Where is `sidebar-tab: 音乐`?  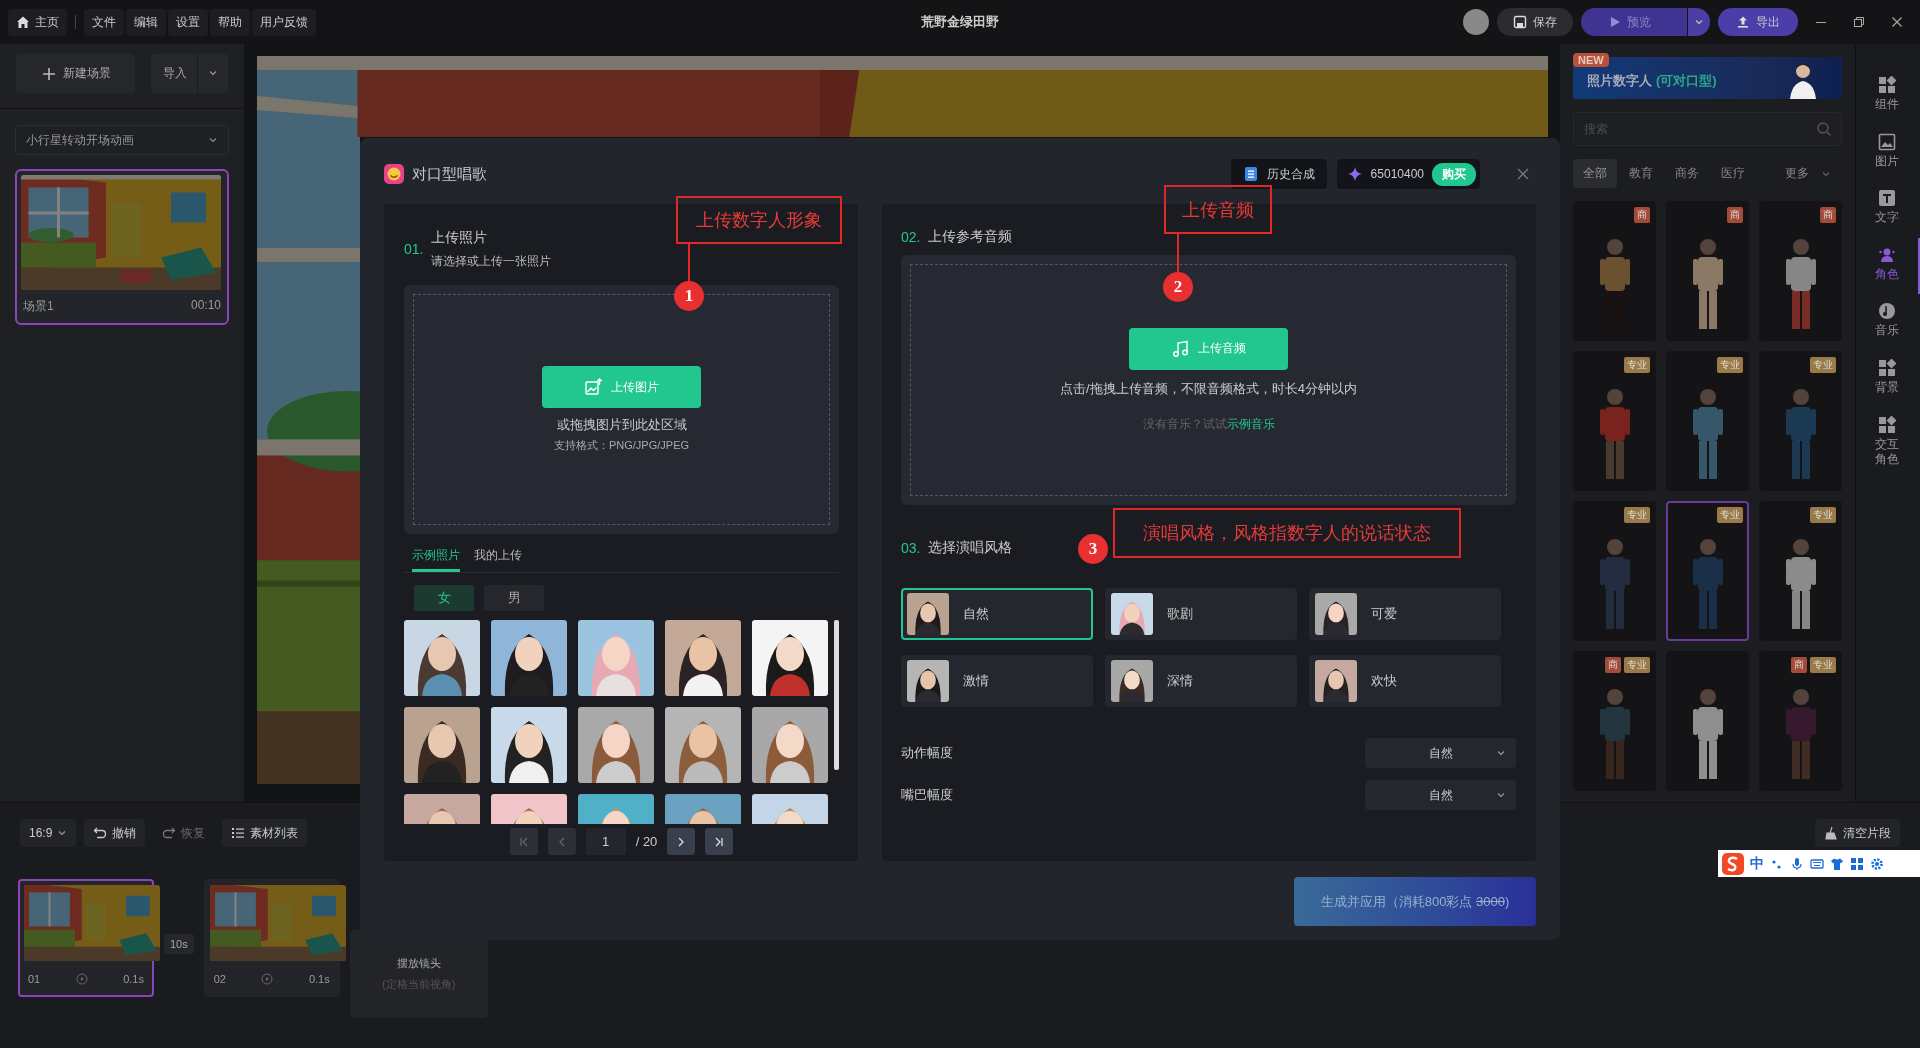 sidebar-tab: 音乐 is located at coordinates (1888, 322).